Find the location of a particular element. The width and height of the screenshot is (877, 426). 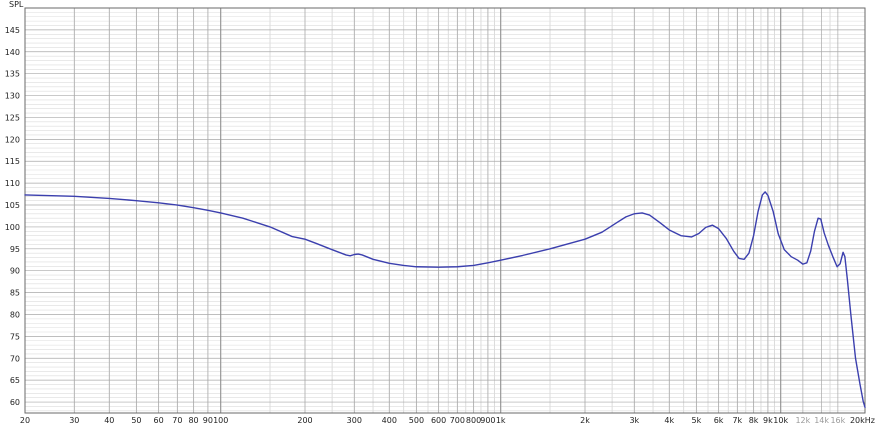

x-tick-label: 20kHz is located at coordinates (862, 420).